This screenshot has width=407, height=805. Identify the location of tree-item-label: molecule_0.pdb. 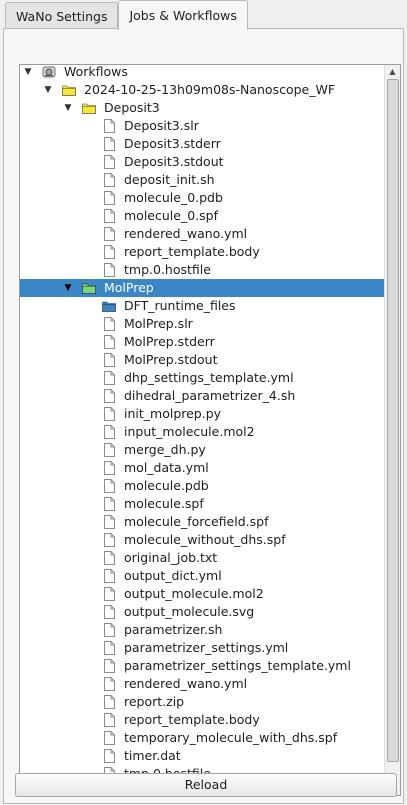
(173, 197).